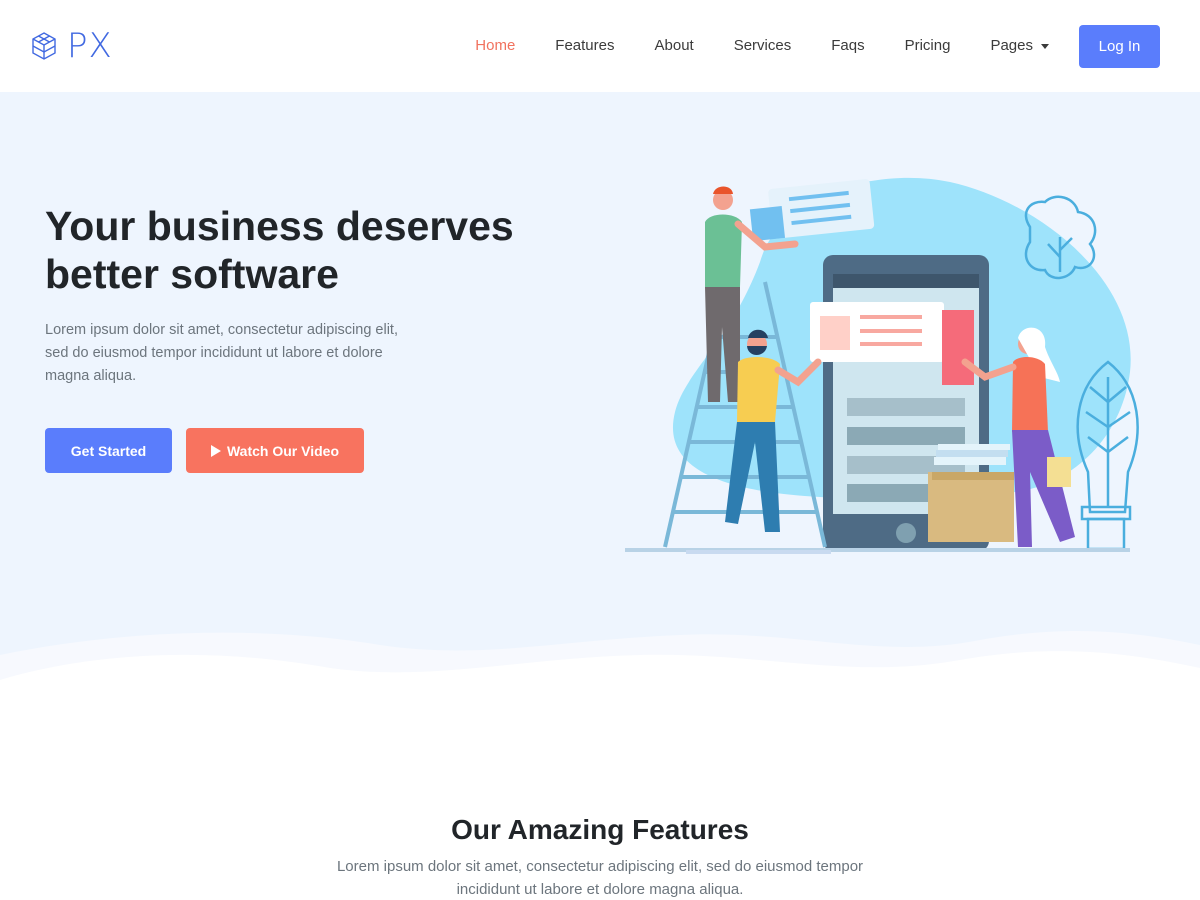 The image size is (1200, 900). Describe the element at coordinates (279, 250) in the screenshot. I see `hero-title: Your business deserves better software` at that location.